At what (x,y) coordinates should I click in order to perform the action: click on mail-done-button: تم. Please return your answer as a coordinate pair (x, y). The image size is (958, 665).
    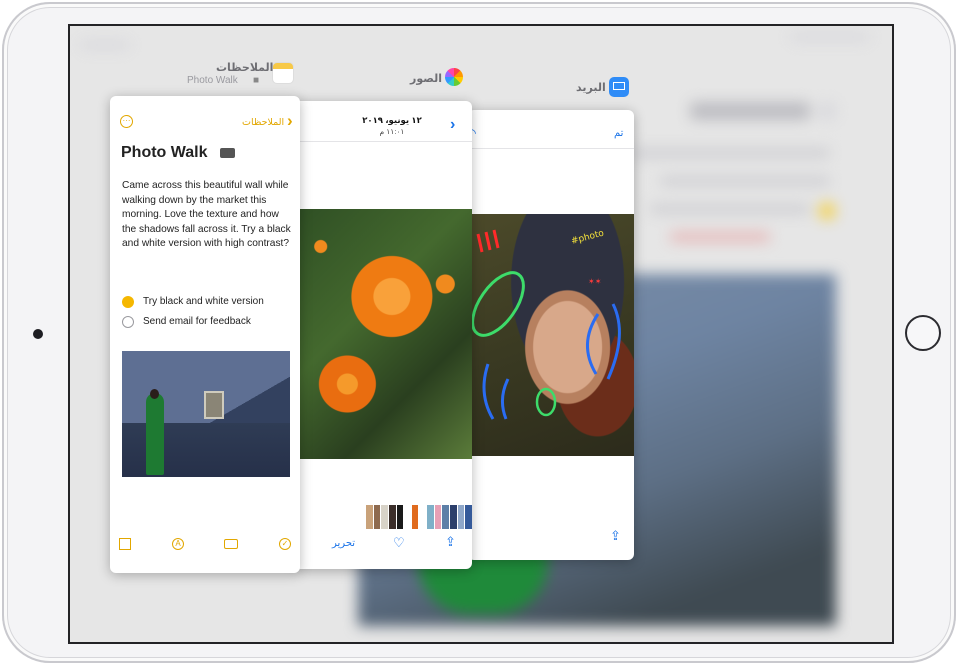
    Looking at the image, I should click on (618, 133).